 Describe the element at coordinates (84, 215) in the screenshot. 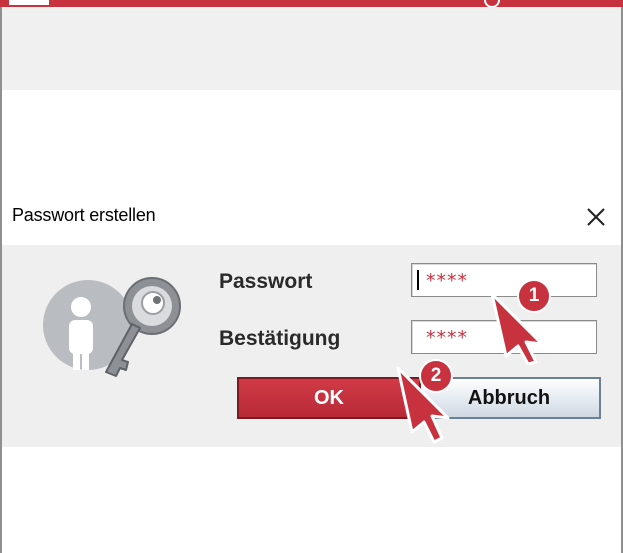

I see `dialog-title: Passwort erstellen` at that location.